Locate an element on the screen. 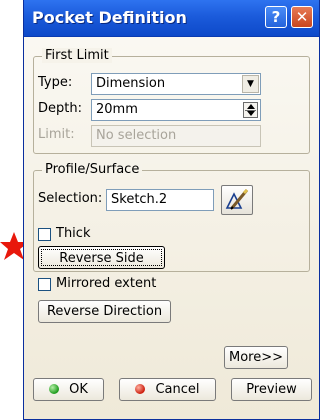 This screenshot has height=420, width=320. mirrored-extent-label: Mirrored extent is located at coordinates (106, 283).